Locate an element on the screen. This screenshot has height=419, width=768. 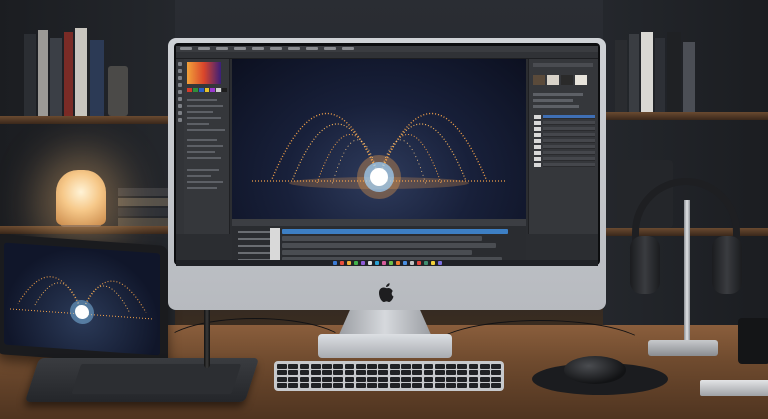
select-tool-icon is located at coordinates (180, 71).